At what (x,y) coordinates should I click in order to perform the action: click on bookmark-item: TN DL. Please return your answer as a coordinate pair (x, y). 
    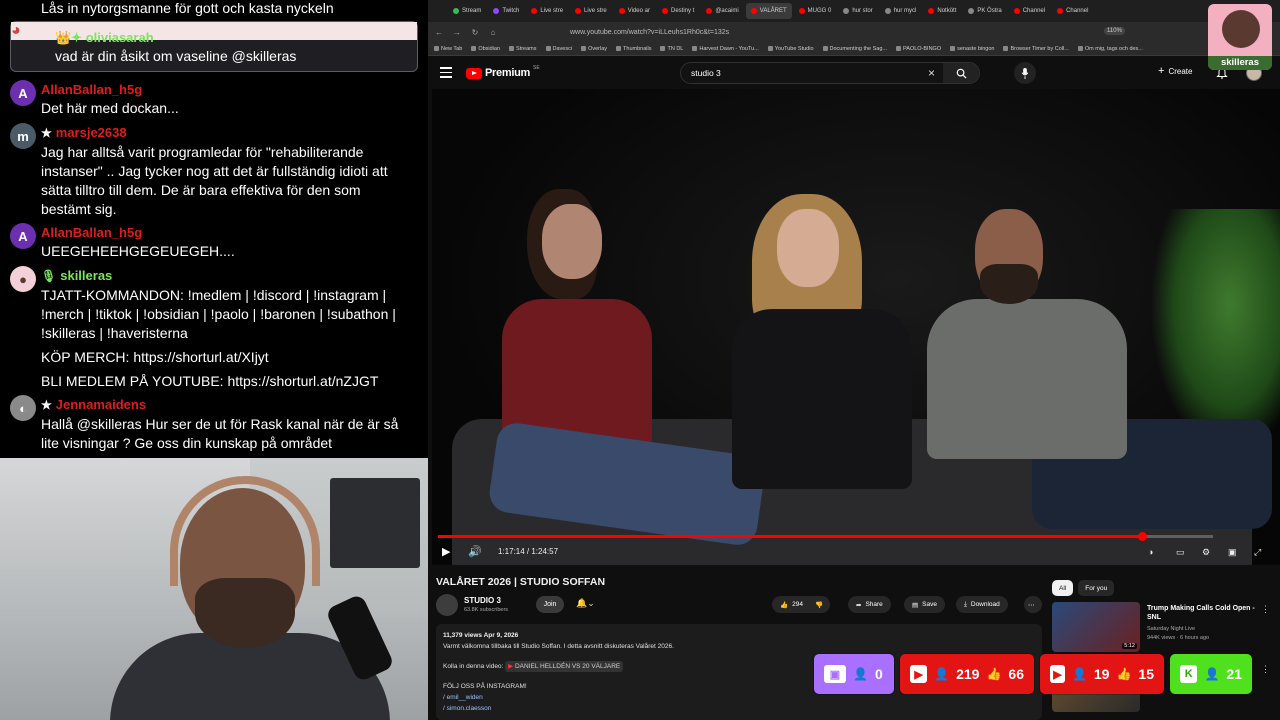
    Looking at the image, I should click on (671, 49).